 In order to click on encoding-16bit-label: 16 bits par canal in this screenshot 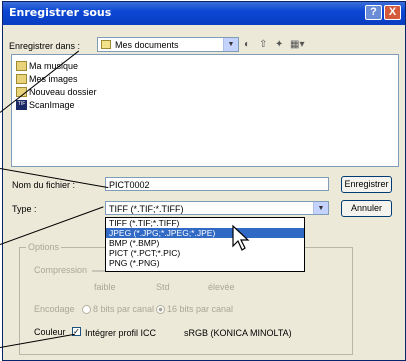, I will do `click(200, 309)`.